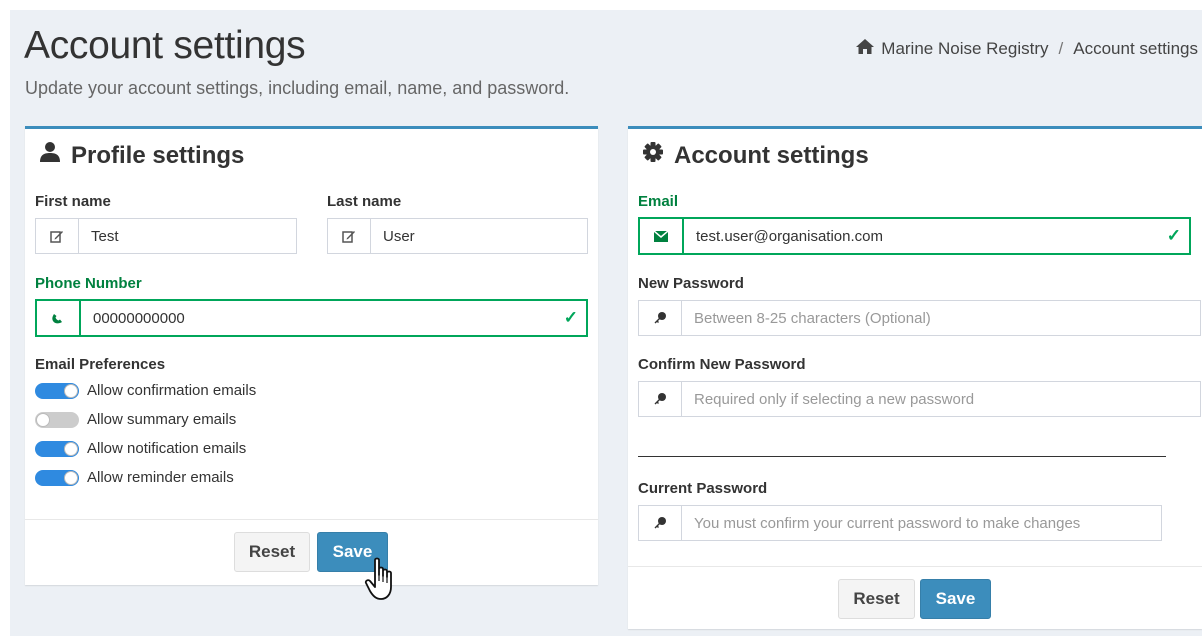  I want to click on new-password-input, so click(941, 318).